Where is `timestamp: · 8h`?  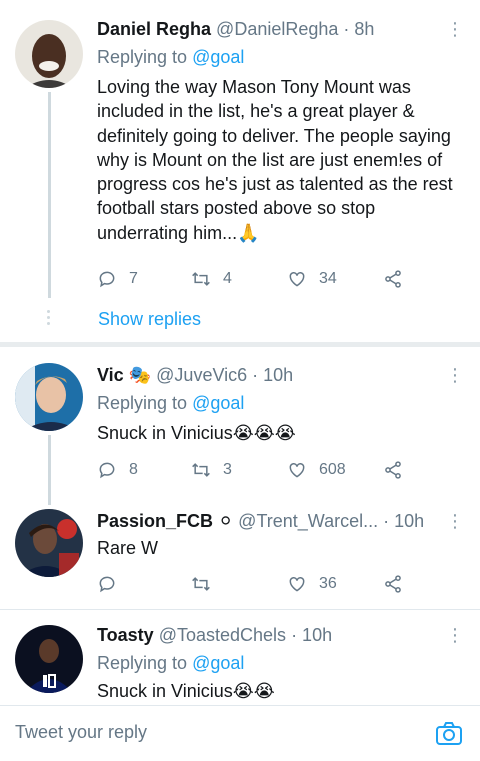 timestamp: · 8h is located at coordinates (359, 29).